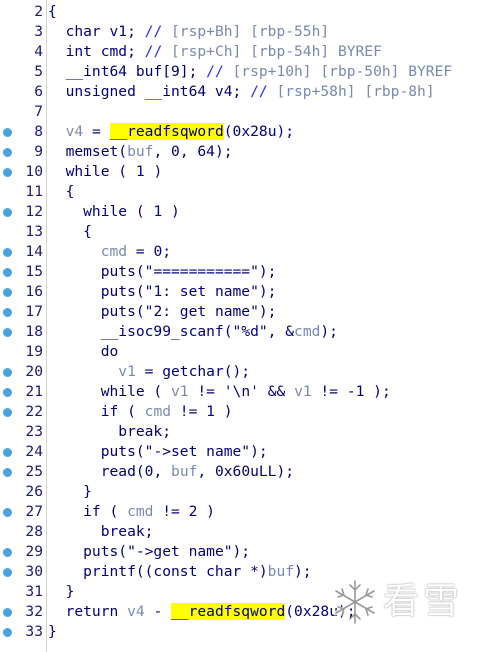  I want to click on line-number: 8, so click(38, 131).